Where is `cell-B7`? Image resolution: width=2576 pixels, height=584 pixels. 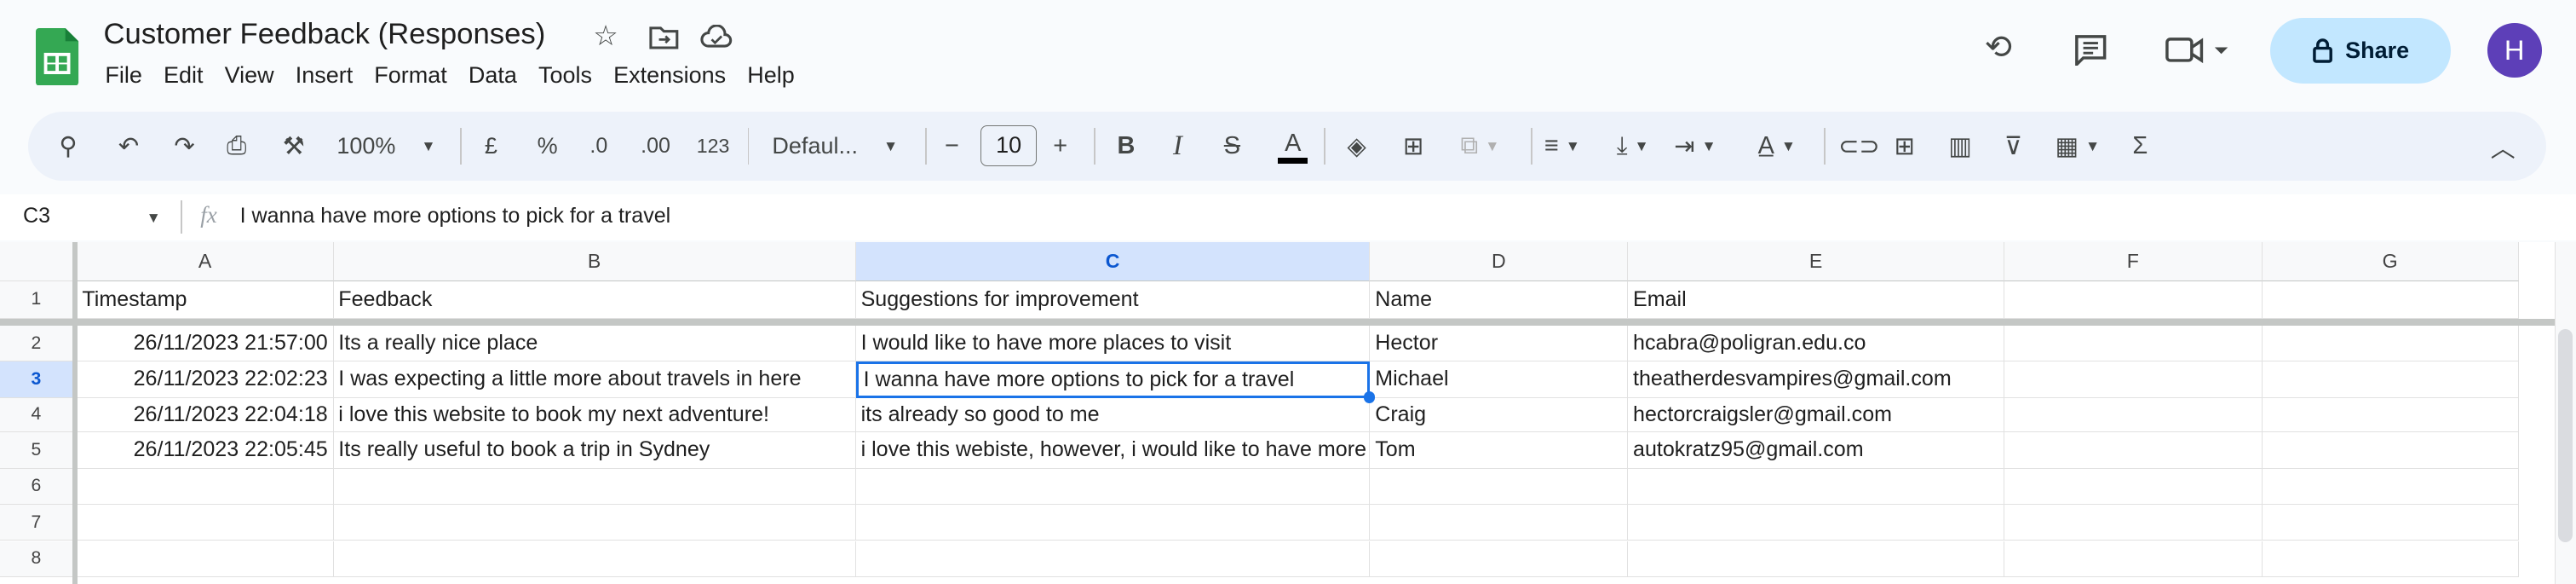 cell-B7 is located at coordinates (594, 523).